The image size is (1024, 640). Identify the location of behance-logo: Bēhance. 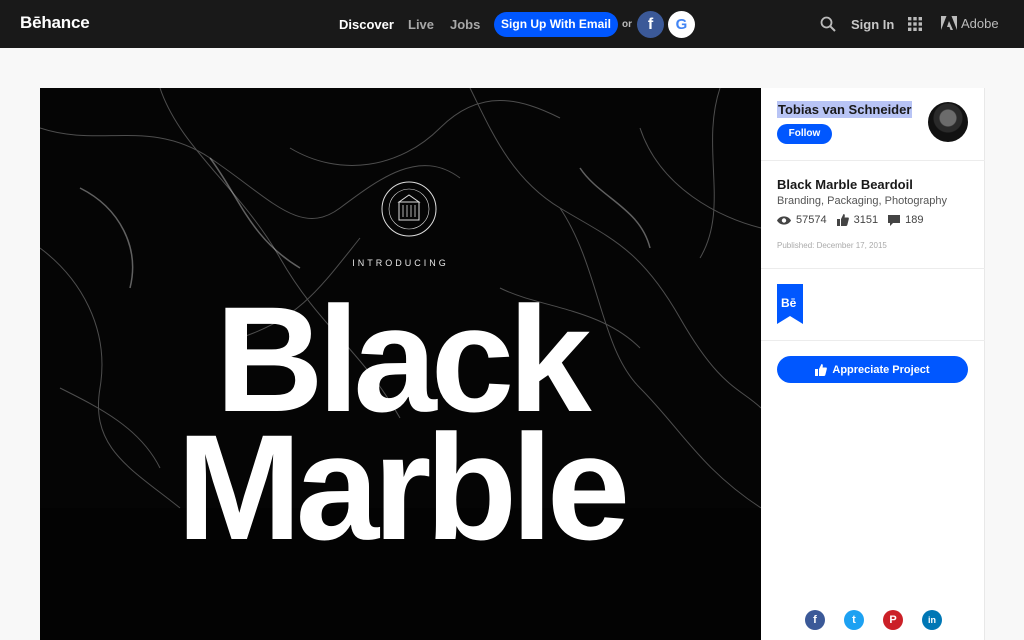
(55, 23).